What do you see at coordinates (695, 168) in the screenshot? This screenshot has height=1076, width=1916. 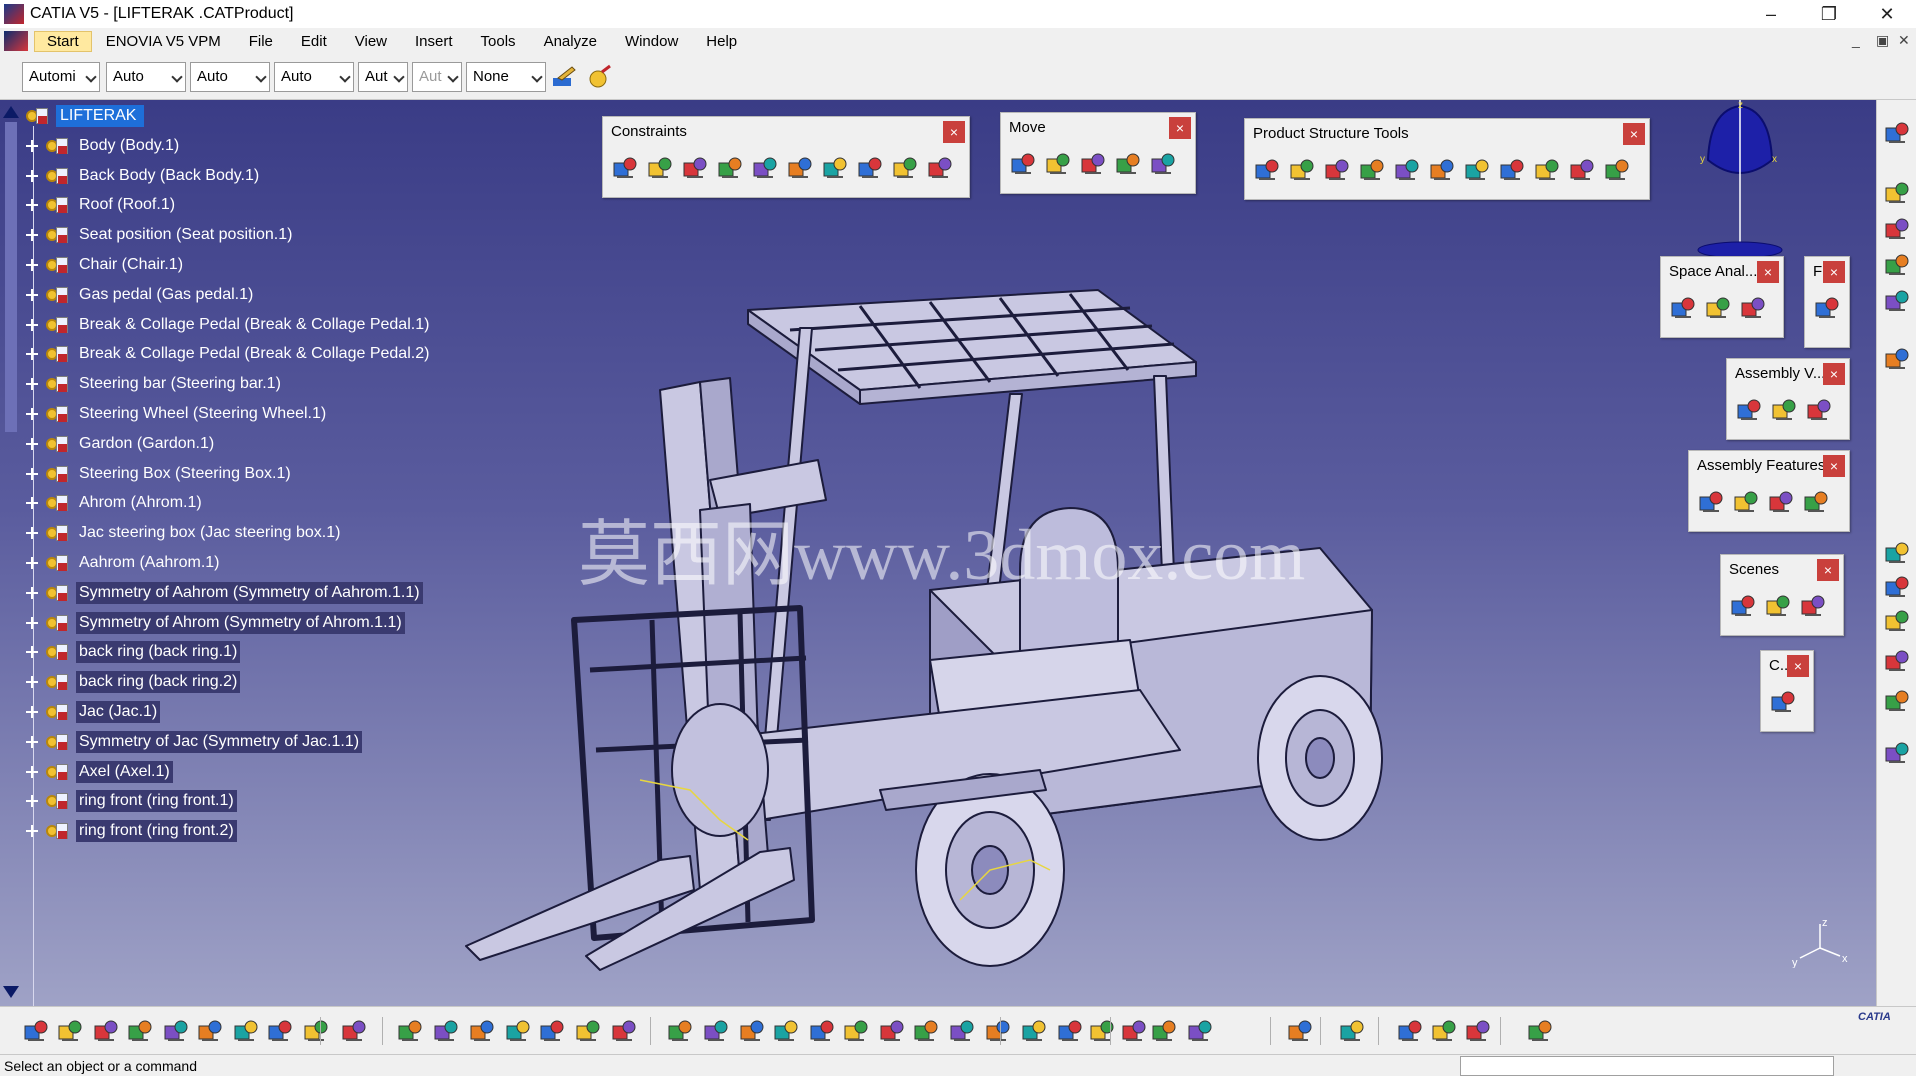 I see `offset-constraint-icon` at bounding box center [695, 168].